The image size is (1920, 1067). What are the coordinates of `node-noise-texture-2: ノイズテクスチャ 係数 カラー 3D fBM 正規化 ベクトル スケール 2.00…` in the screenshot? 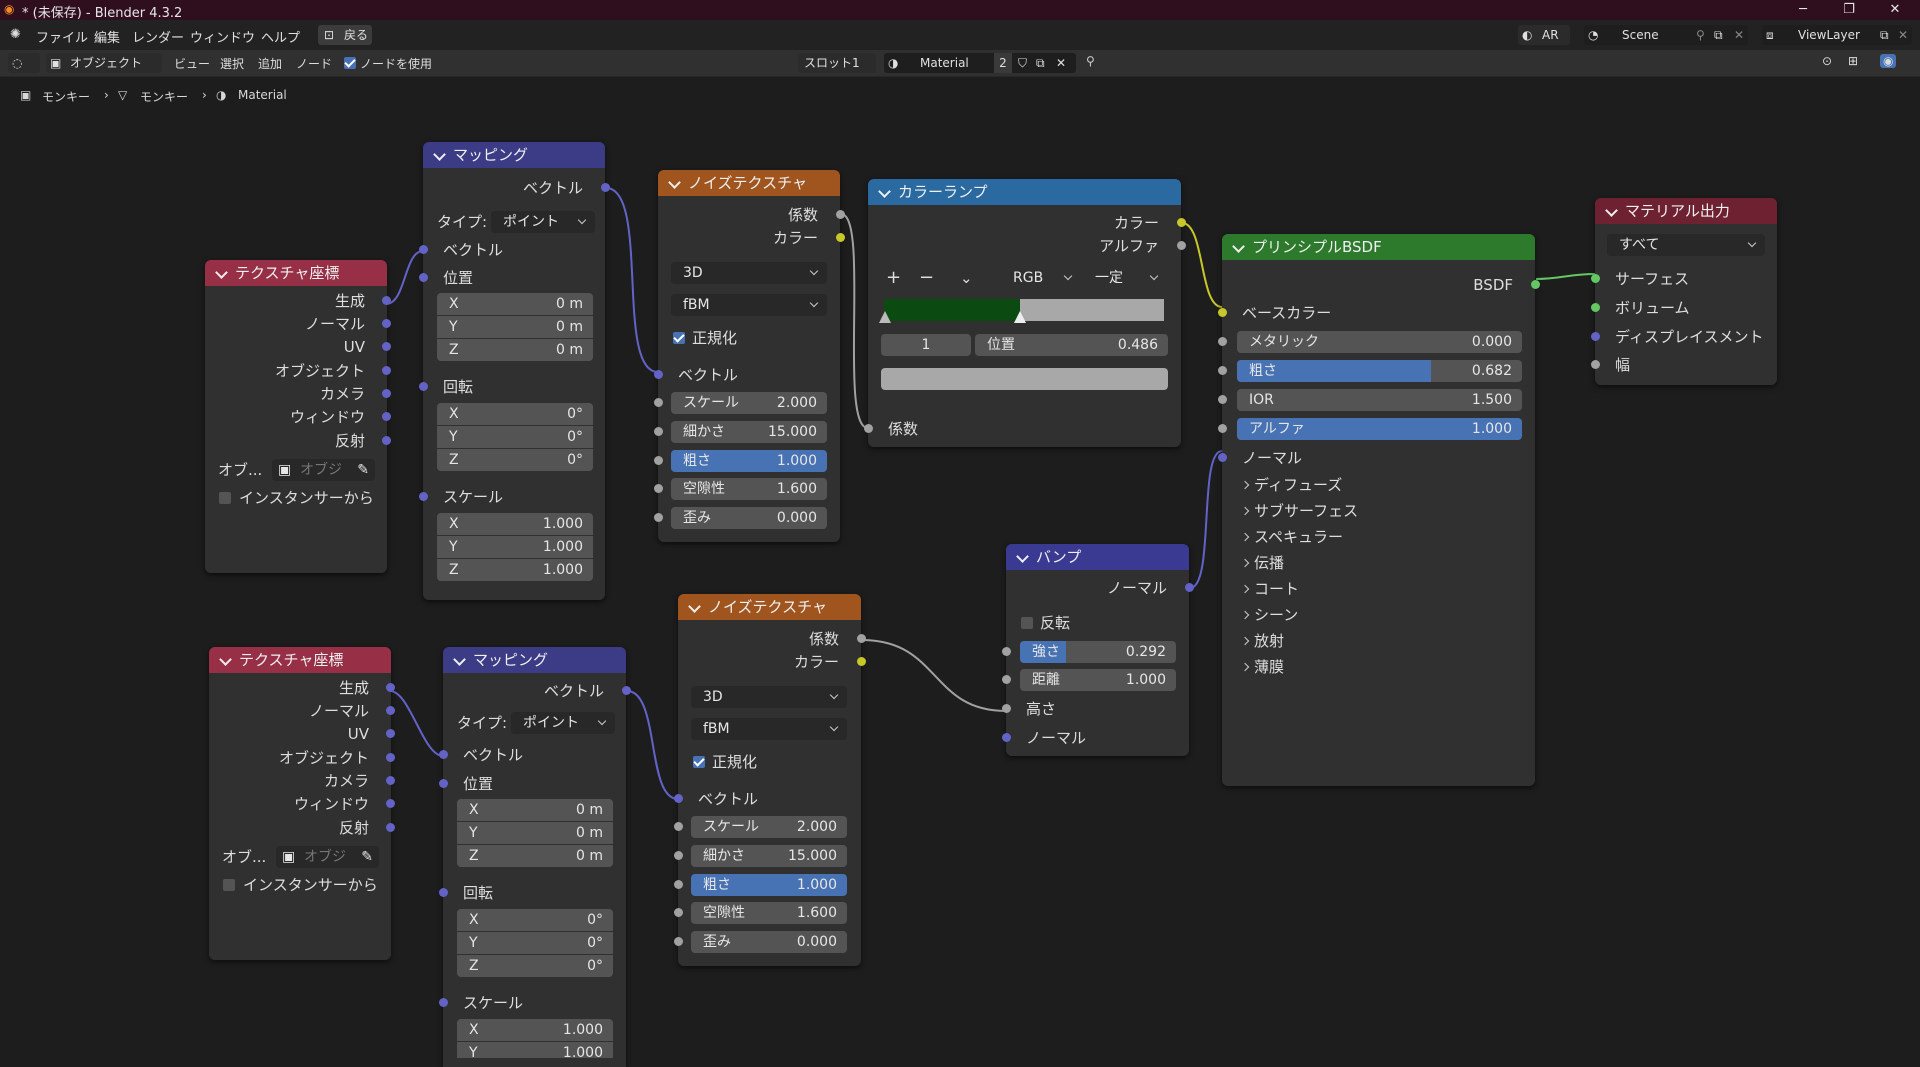 It's located at (770, 780).